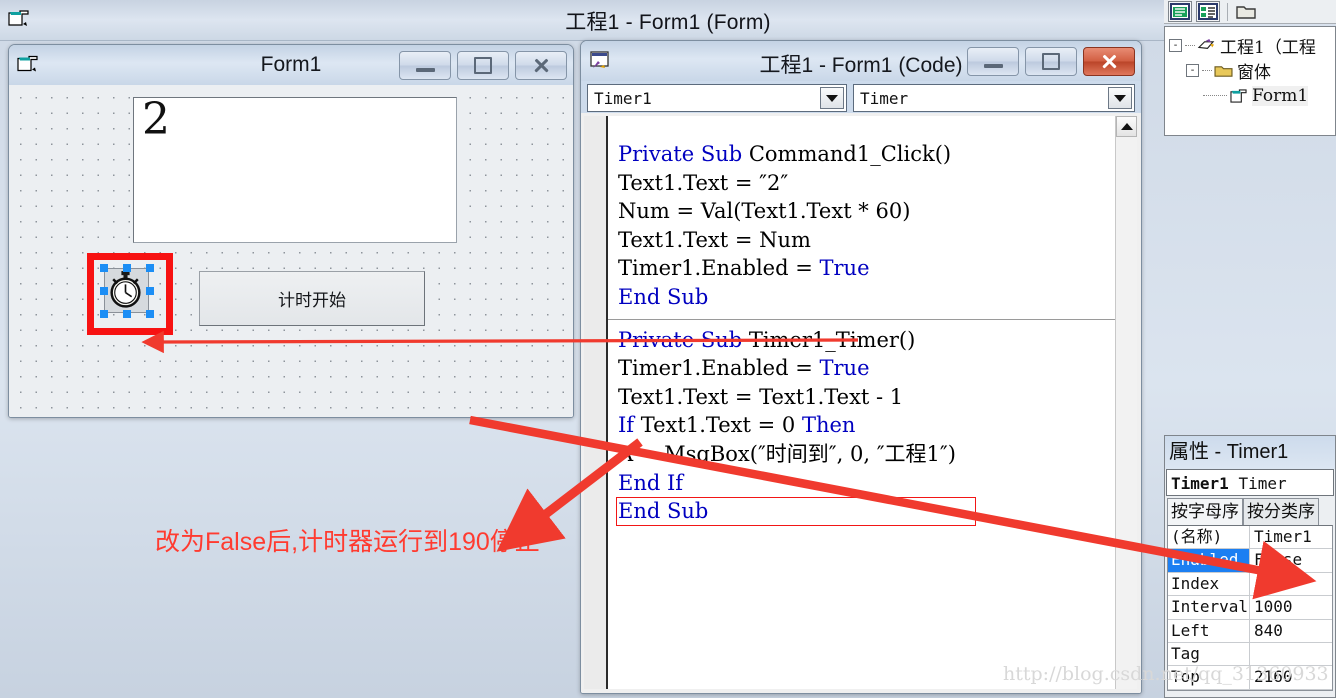  What do you see at coordinates (994, 98) in the screenshot?
I see `procedure-combo: Timer` at bounding box center [994, 98].